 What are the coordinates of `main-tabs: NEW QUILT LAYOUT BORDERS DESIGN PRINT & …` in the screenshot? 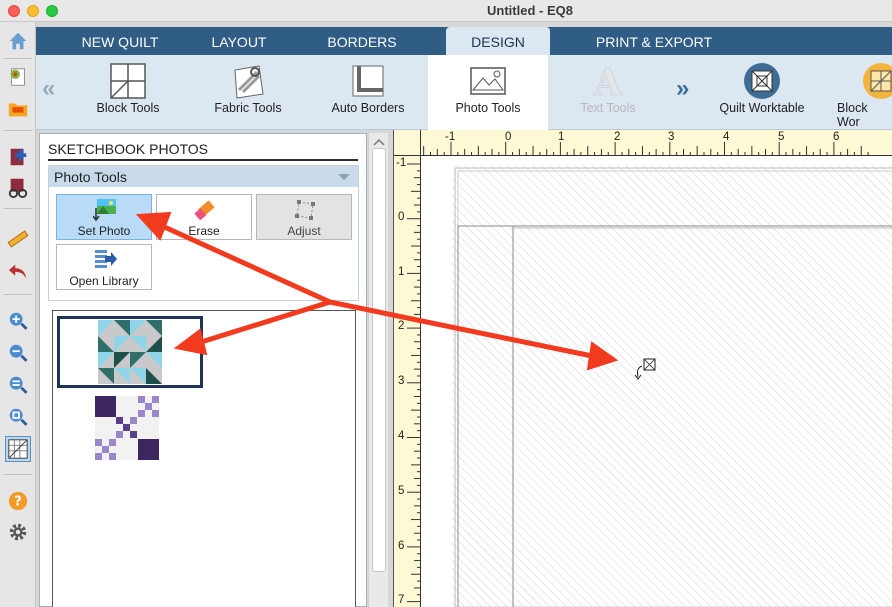 It's located at (464, 41).